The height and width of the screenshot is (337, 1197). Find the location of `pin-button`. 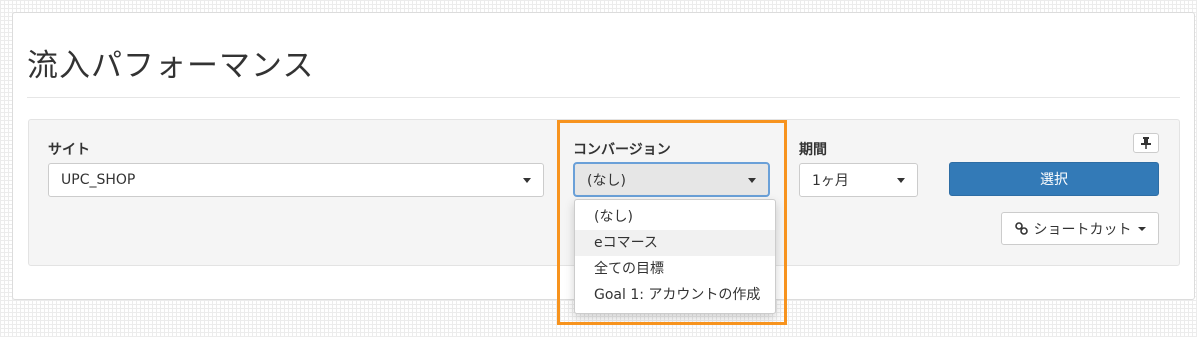

pin-button is located at coordinates (1146, 143).